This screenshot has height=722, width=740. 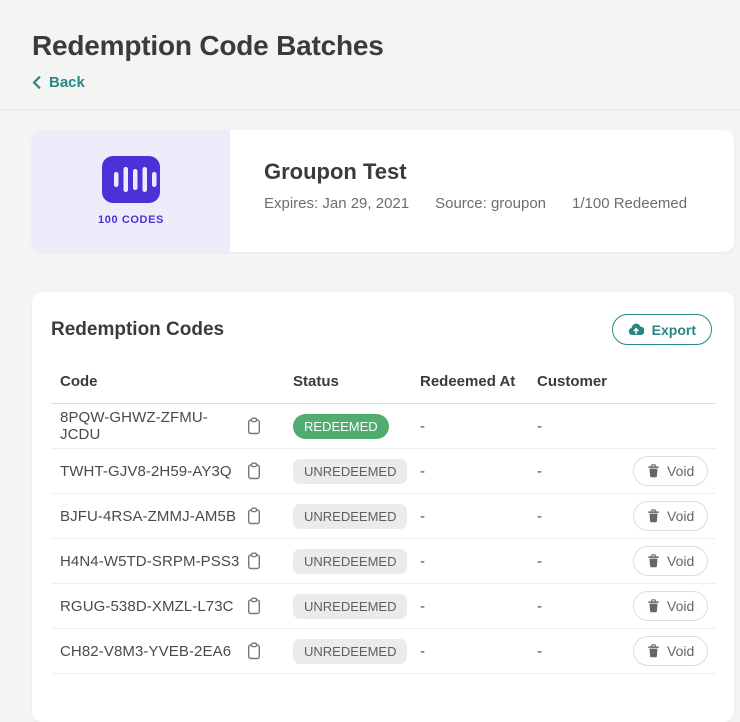 What do you see at coordinates (636, 329) in the screenshot?
I see `cloud-upload-icon` at bounding box center [636, 329].